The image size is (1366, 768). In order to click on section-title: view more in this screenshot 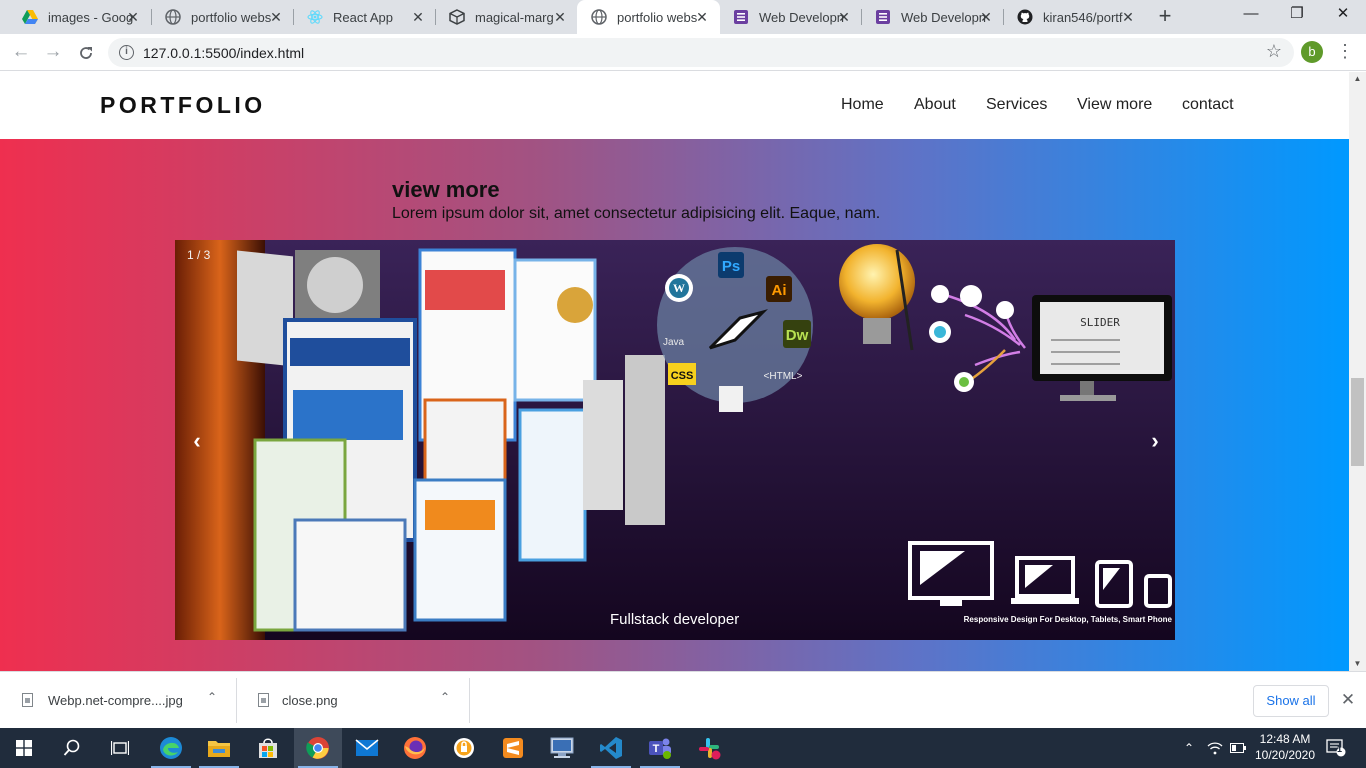, I will do `click(446, 189)`.